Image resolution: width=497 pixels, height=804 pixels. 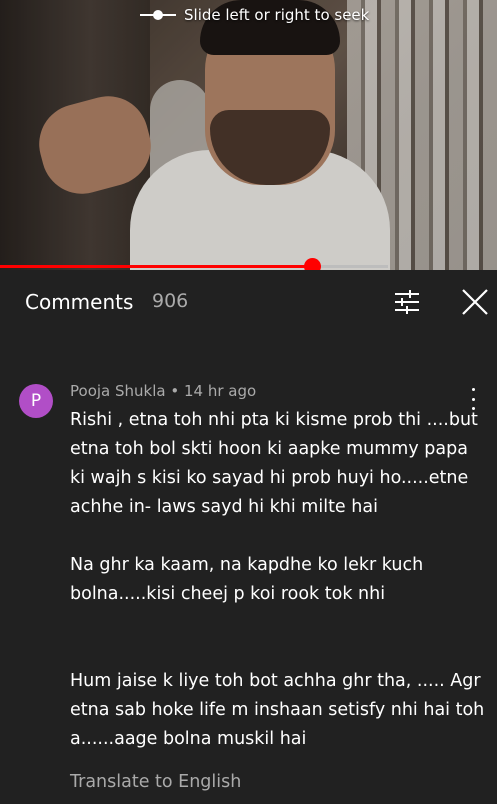 What do you see at coordinates (158, 15) in the screenshot?
I see `seek-slider-icon` at bounding box center [158, 15].